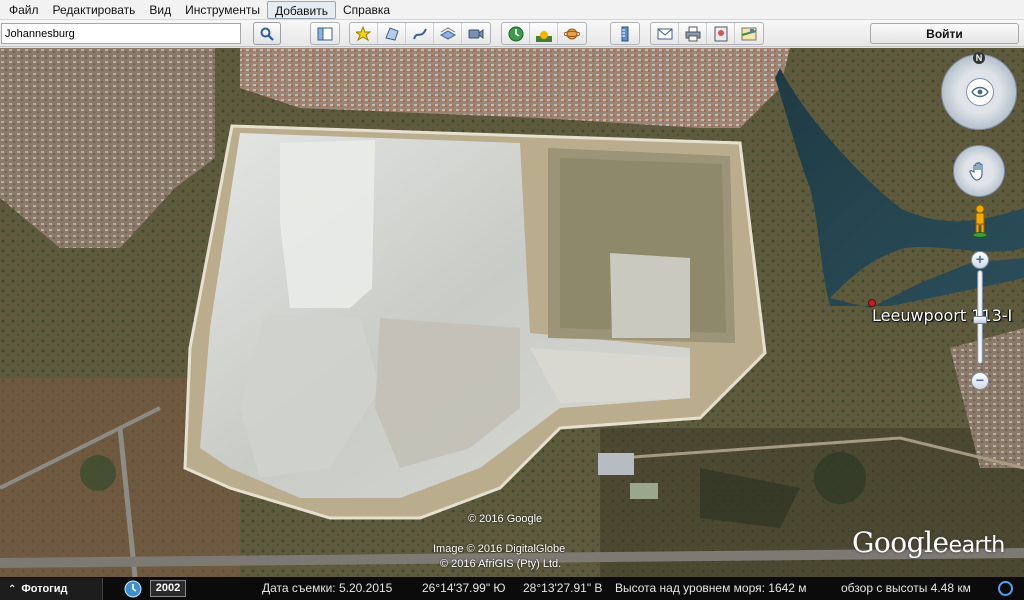 The height and width of the screenshot is (600, 1024). I want to click on add-path-button, so click(420, 33).